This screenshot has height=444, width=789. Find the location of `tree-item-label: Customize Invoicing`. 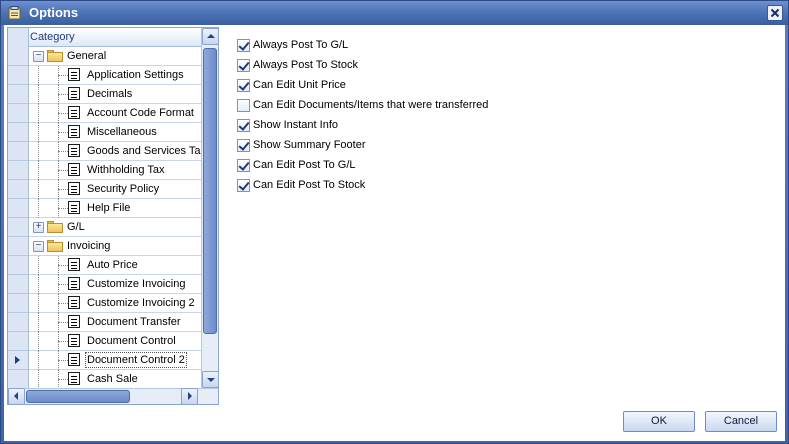

tree-item-label: Customize Invoicing is located at coordinates (136, 284).